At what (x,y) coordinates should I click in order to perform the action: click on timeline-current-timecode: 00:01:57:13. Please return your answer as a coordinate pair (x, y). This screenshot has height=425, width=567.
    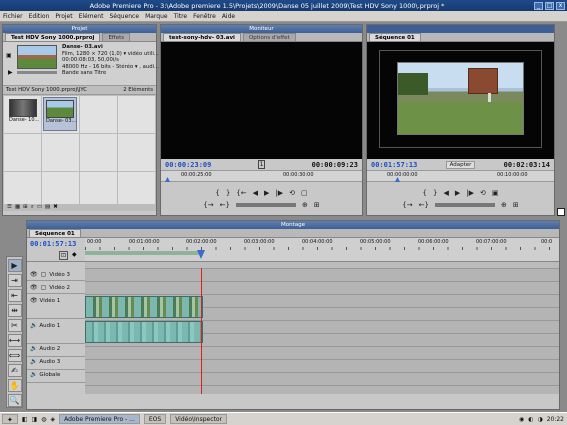
    Looking at the image, I should click on (53, 244).